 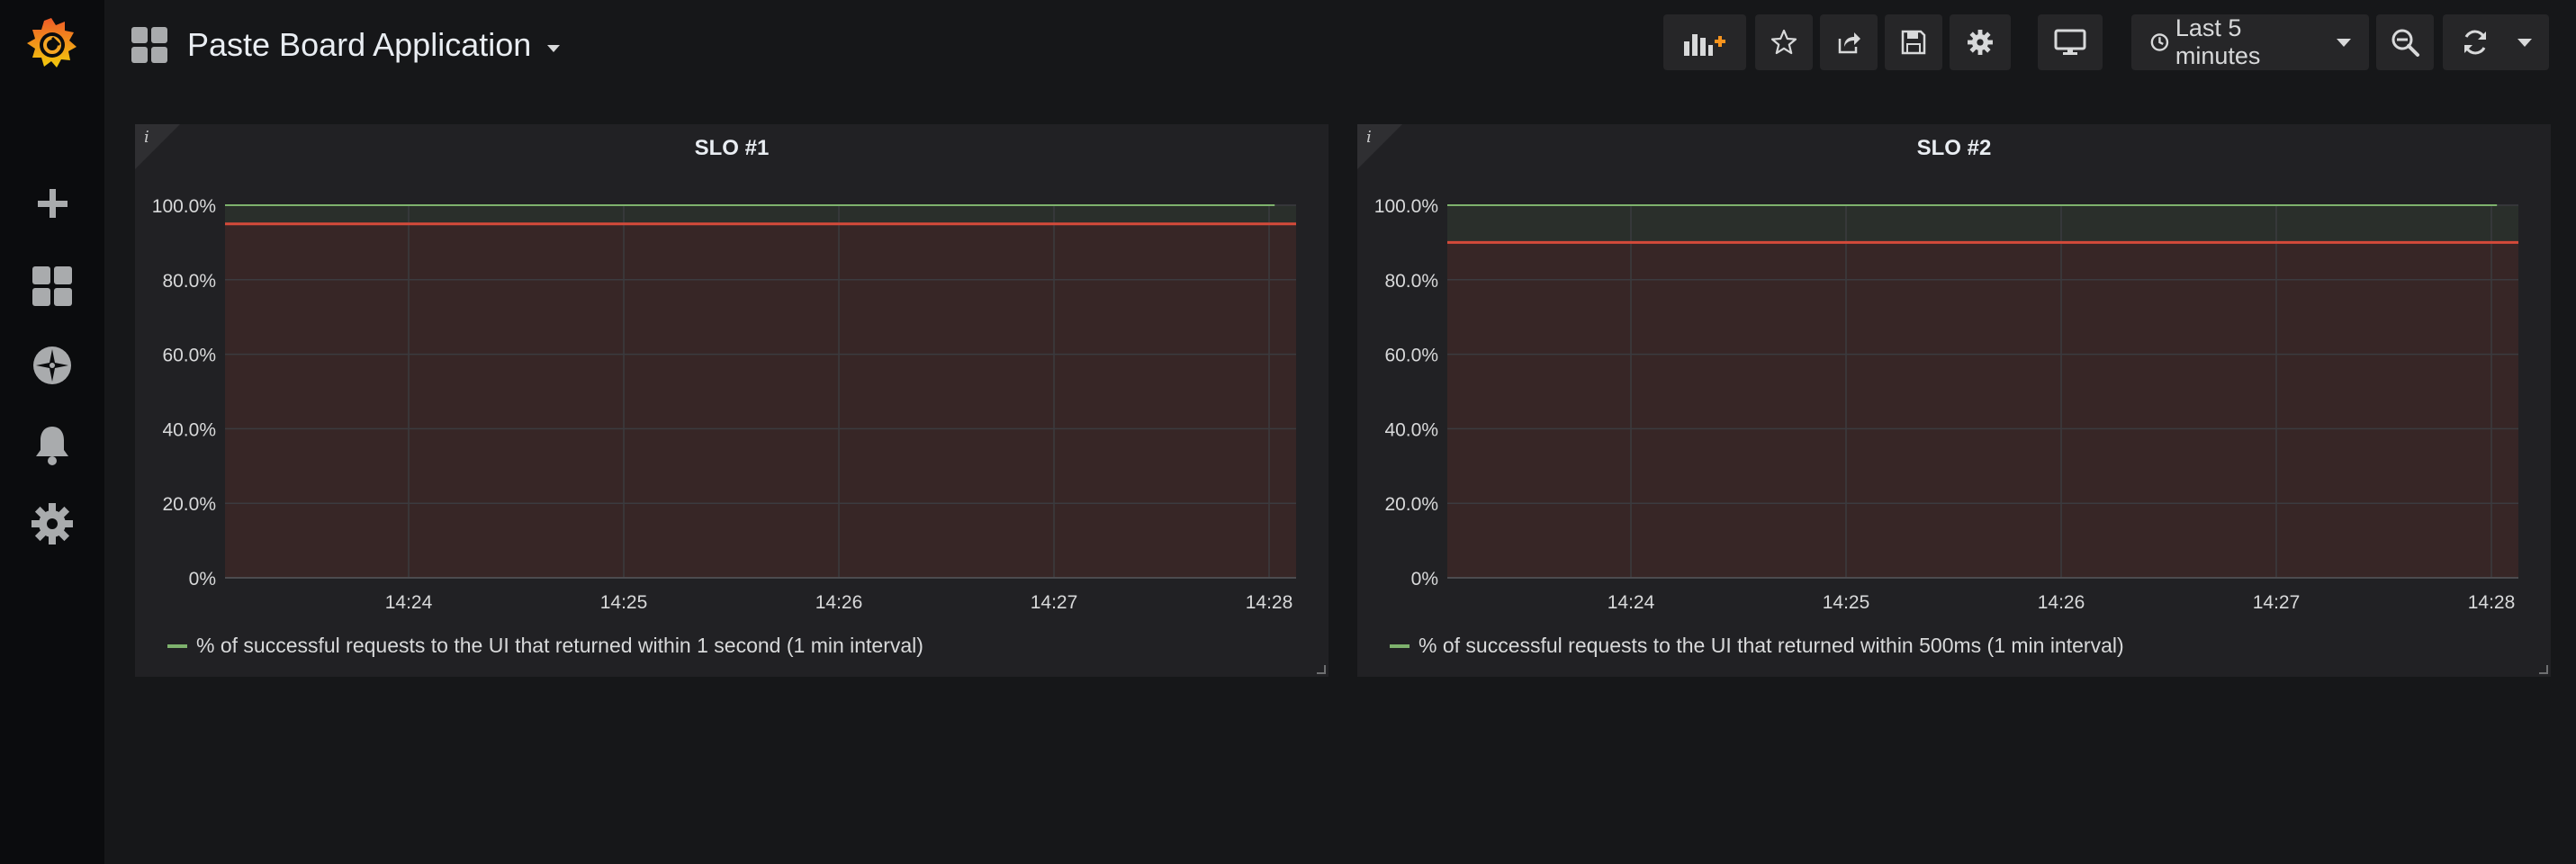 I want to click on time-range-picker: Last 5 minutes, so click(x=2250, y=42).